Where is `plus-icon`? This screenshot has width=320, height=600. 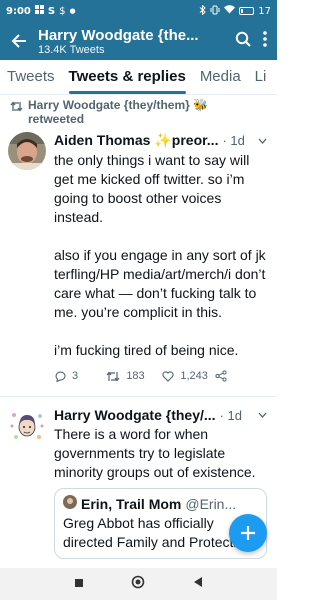
plus-icon is located at coordinates (248, 533).